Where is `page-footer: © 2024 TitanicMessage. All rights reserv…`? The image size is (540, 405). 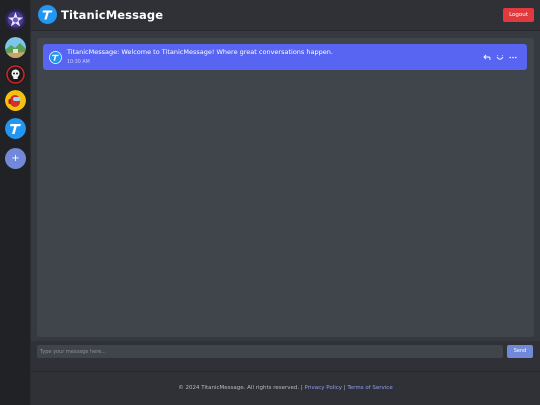 page-footer: © 2024 TitanicMessage. All rights reserv… is located at coordinates (285, 388).